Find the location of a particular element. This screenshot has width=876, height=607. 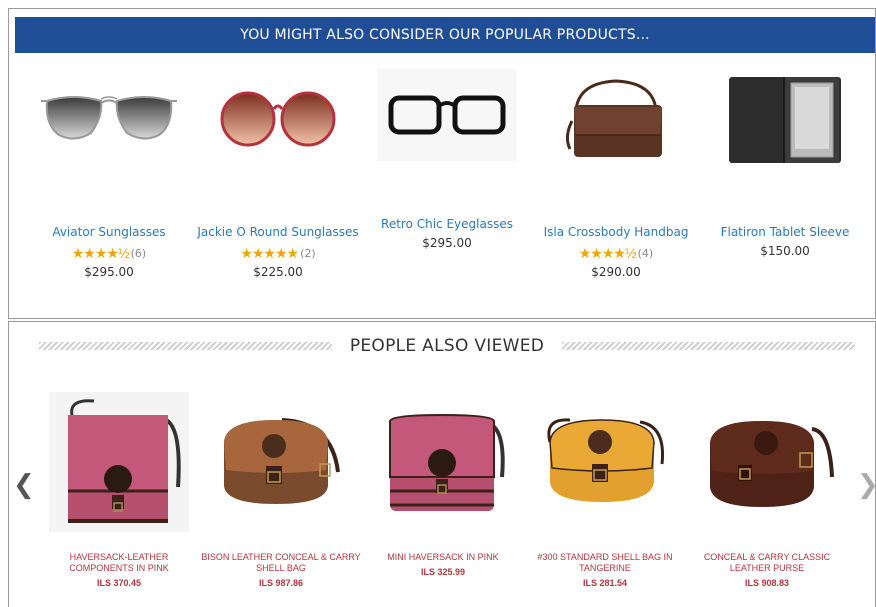

product-price: $290.00 is located at coordinates (616, 272).